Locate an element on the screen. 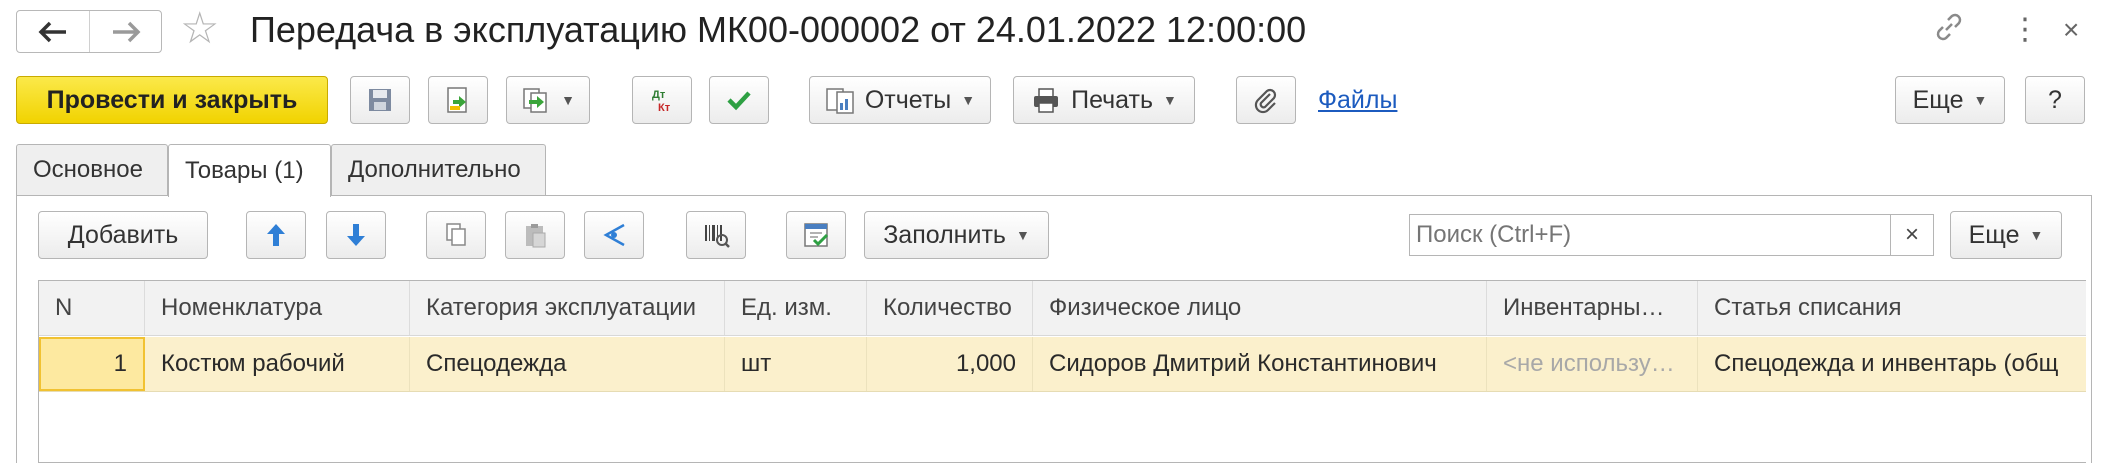  reports-icon is located at coordinates (840, 101).